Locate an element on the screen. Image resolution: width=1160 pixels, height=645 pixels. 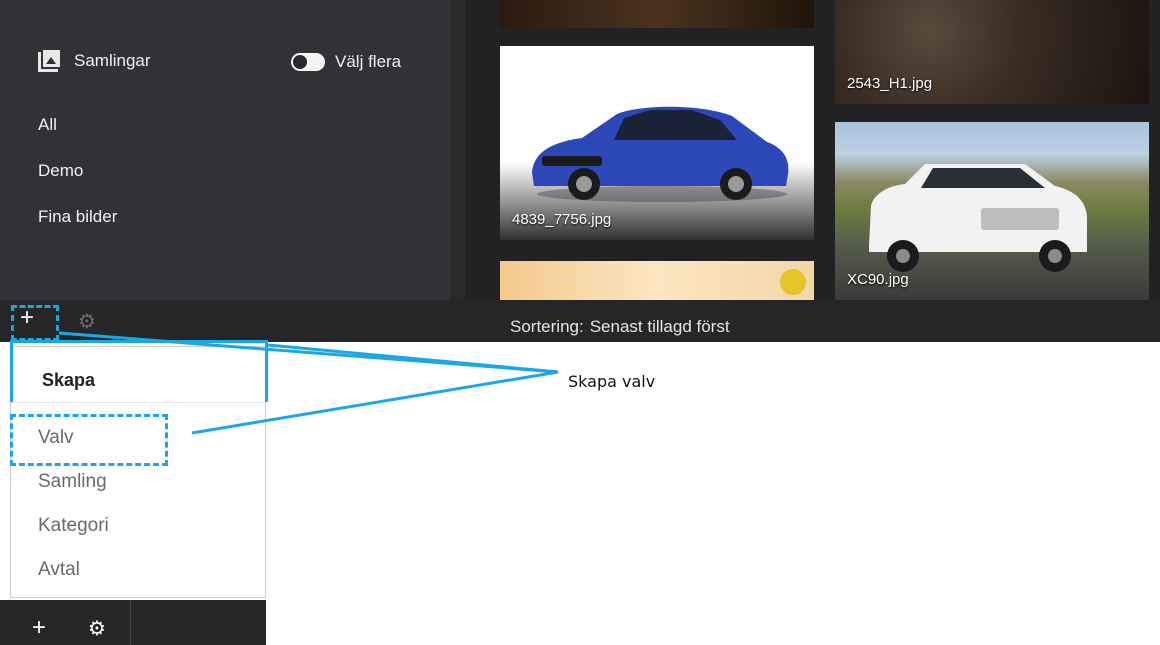
image-thumbnail: 2543_H1.jpg is located at coordinates (992, 52).